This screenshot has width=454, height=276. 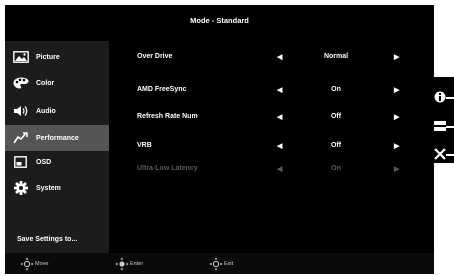 What do you see at coordinates (144, 145) in the screenshot?
I see `setting-name: VRB` at bounding box center [144, 145].